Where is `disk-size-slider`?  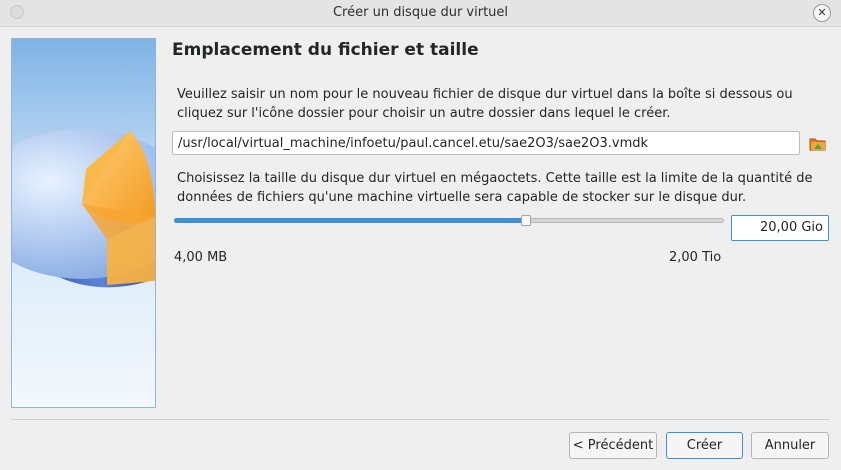
disk-size-slider is located at coordinates (449, 221).